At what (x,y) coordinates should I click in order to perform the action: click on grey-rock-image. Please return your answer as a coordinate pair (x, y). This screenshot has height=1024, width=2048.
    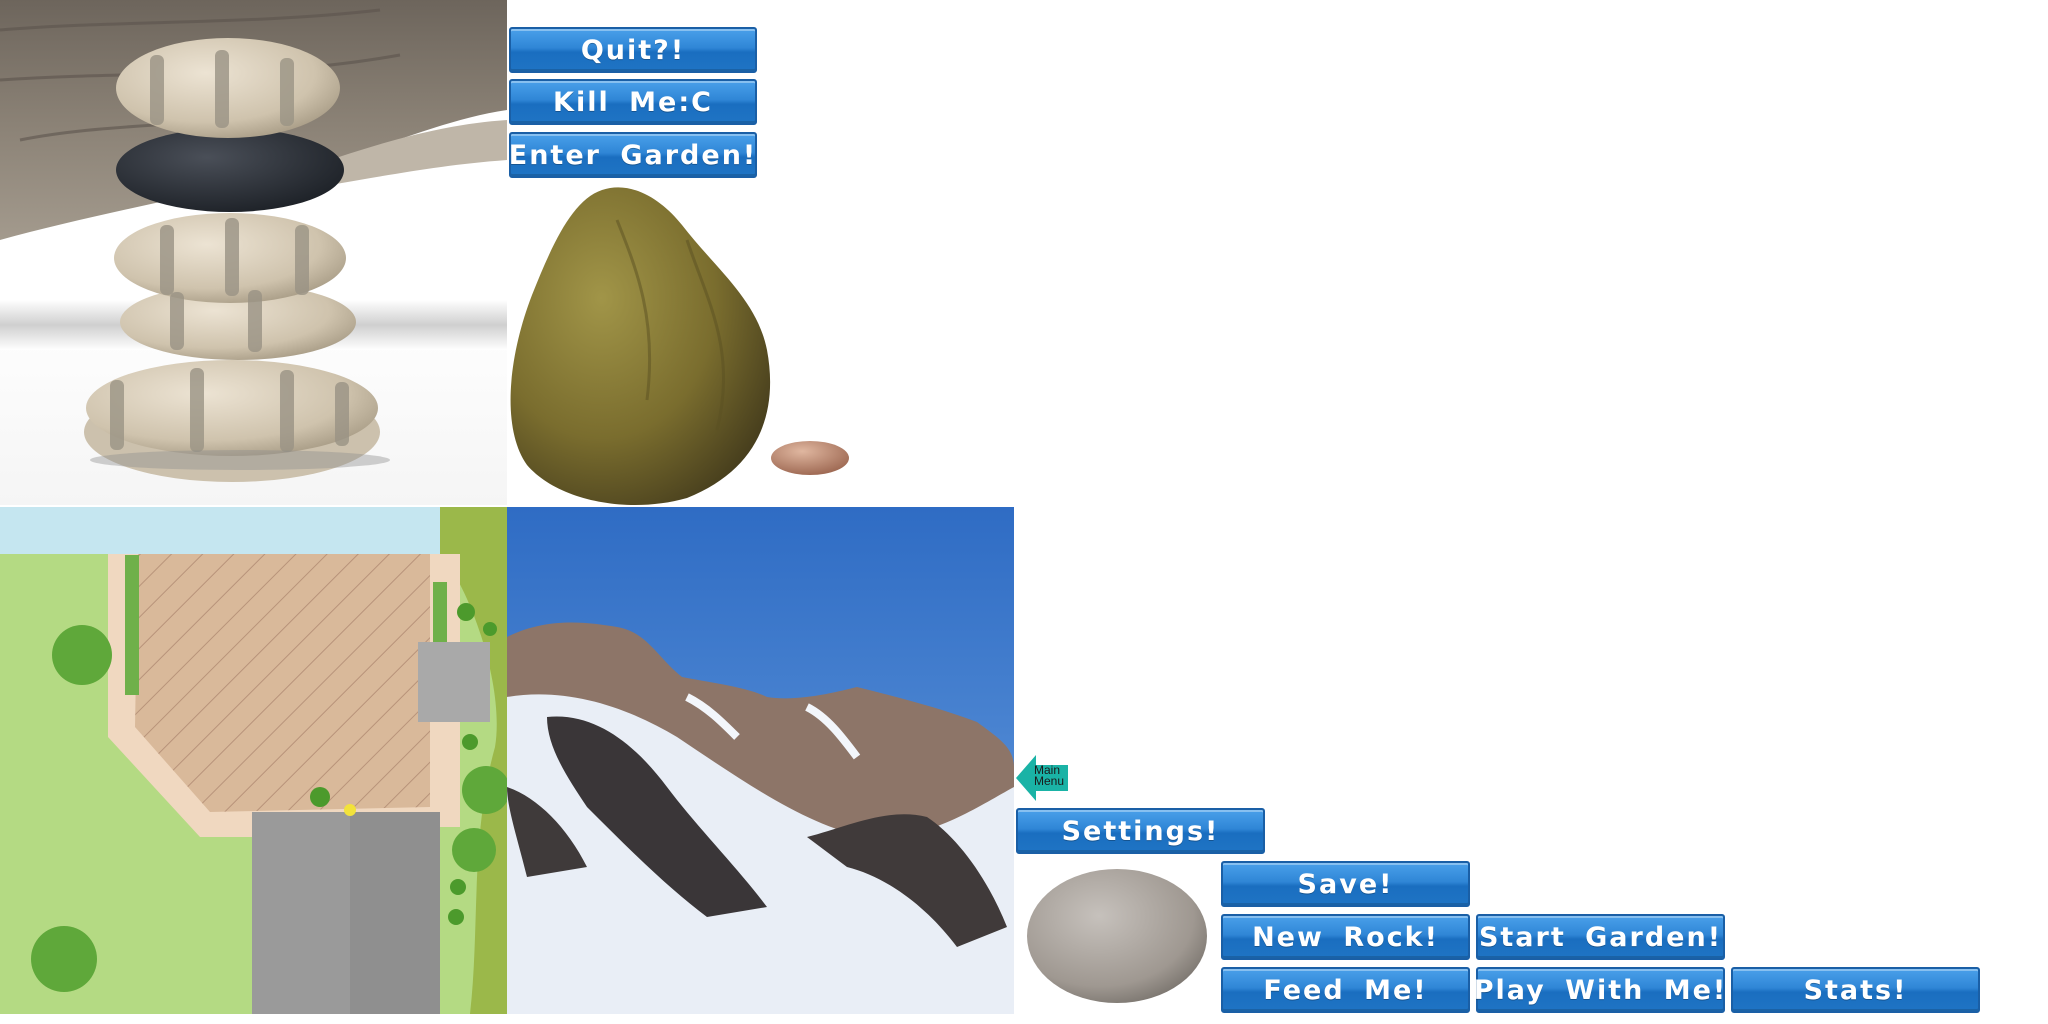
    Looking at the image, I should click on (1117, 936).